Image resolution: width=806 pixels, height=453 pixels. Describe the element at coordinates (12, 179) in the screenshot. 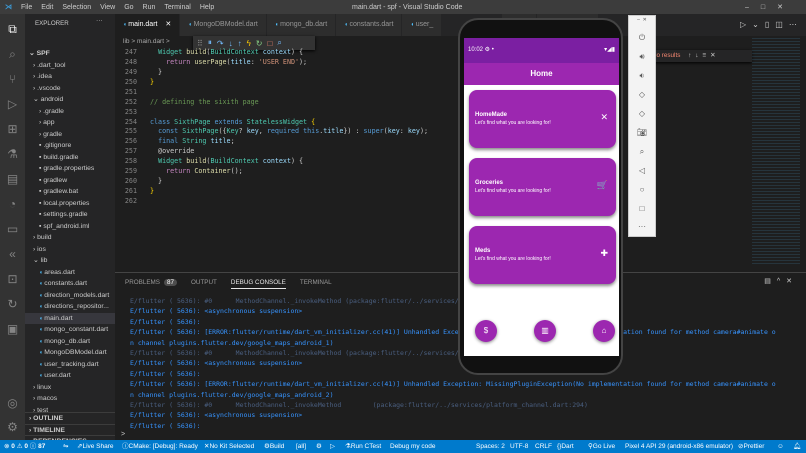

I see `notebook-icon: ▤` at that location.